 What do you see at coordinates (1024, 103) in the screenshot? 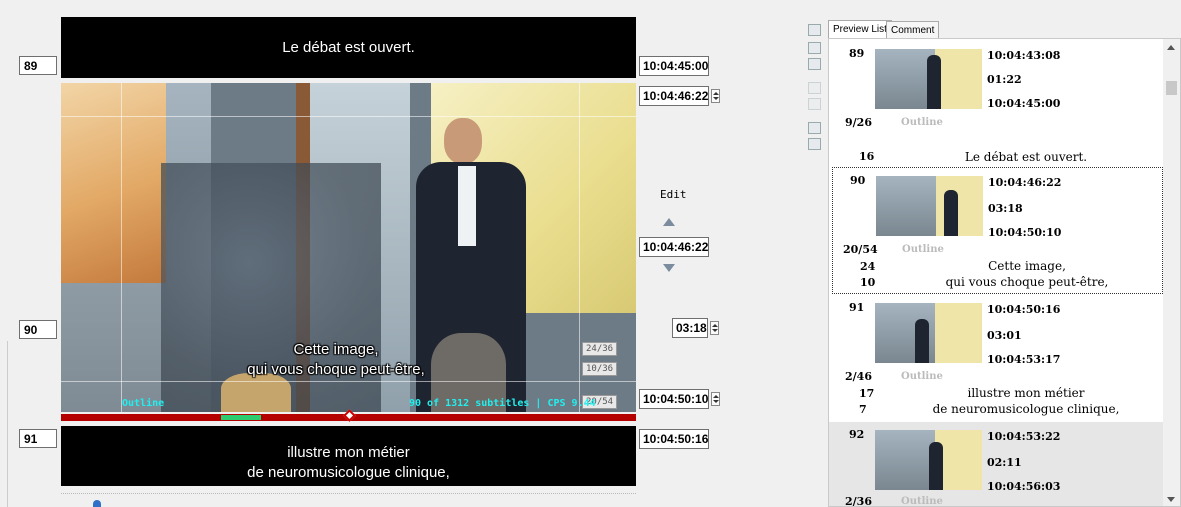
I see `entry-timecode-out: 10:04:45:00` at bounding box center [1024, 103].